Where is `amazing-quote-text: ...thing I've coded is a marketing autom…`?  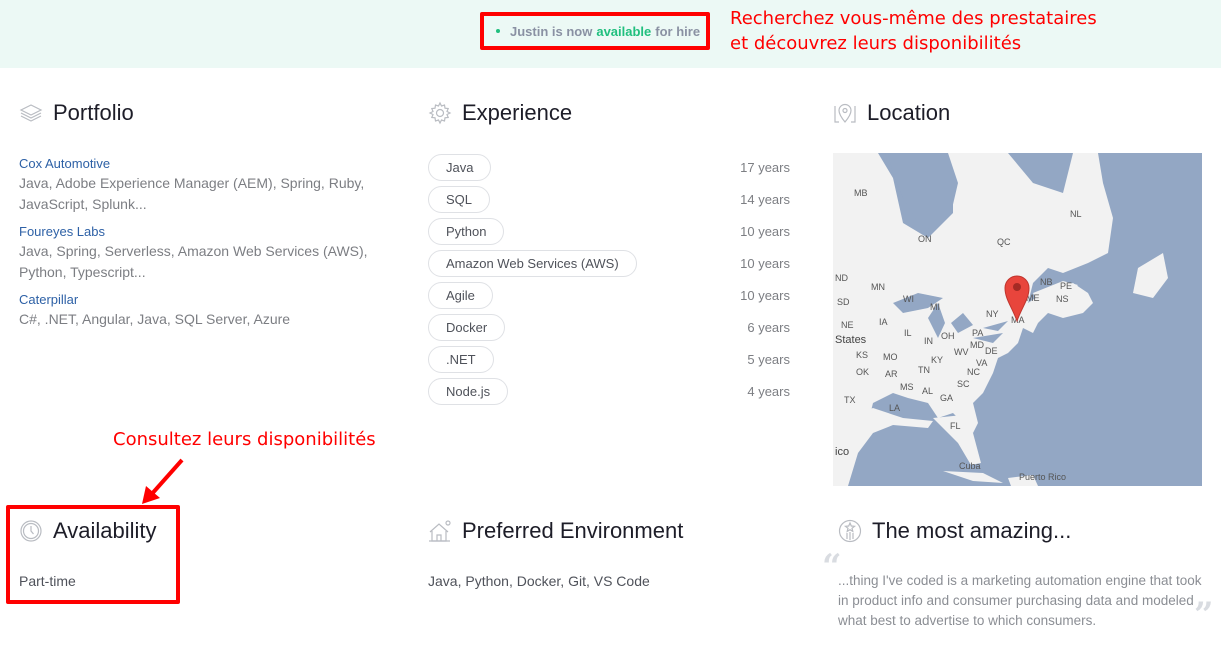 amazing-quote-text: ...thing I've coded is a marketing autom… is located at coordinates (1020, 600).